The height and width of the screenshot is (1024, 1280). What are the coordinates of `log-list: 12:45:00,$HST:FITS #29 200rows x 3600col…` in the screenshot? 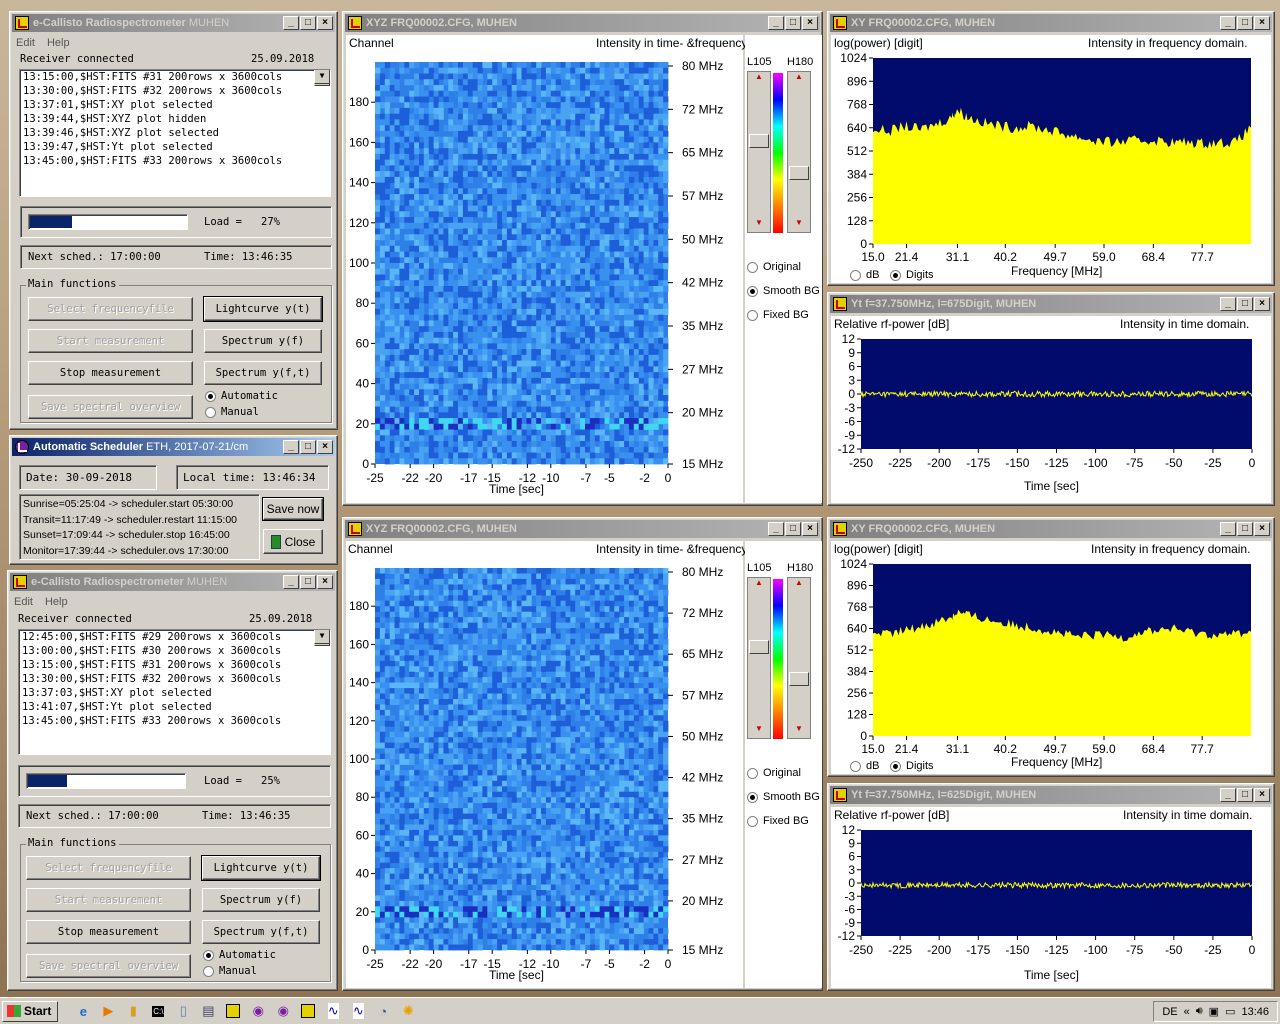 It's located at (174, 692).